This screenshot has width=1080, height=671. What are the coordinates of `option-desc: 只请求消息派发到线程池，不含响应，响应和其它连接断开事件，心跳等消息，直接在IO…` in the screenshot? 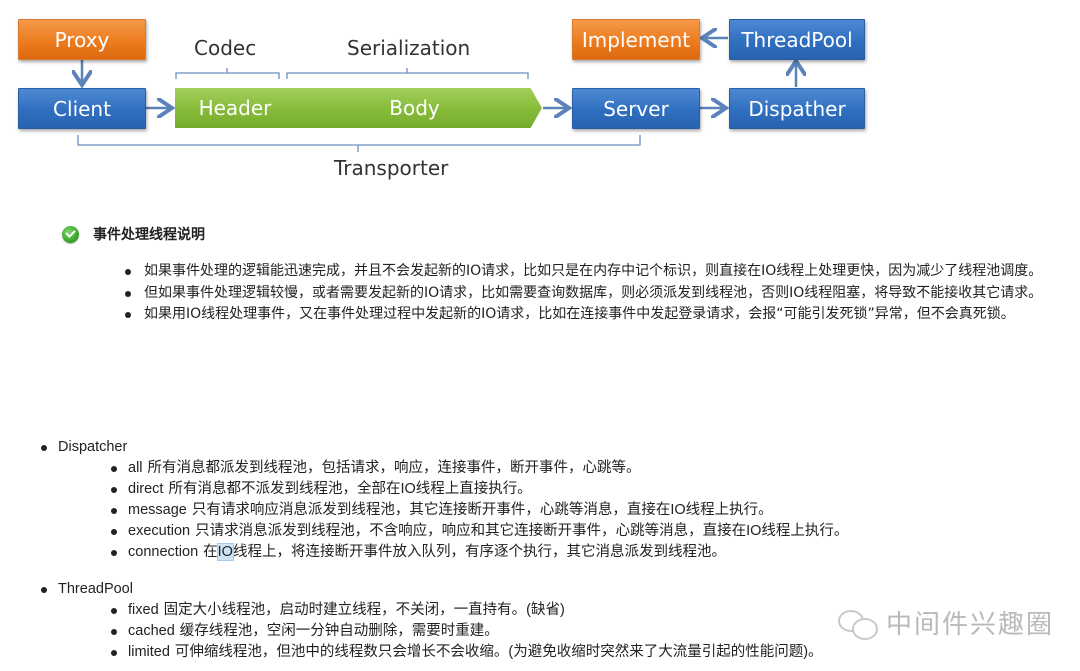 It's located at (522, 531).